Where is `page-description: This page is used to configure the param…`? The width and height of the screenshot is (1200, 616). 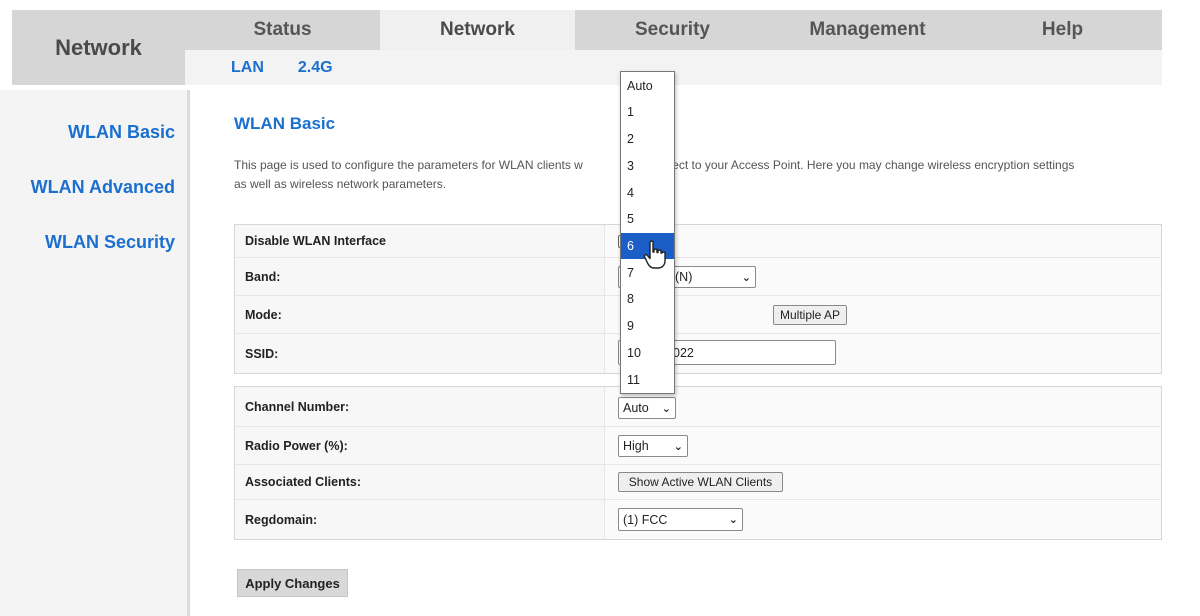
page-description: This page is used to configure the param… is located at coordinates (699, 175).